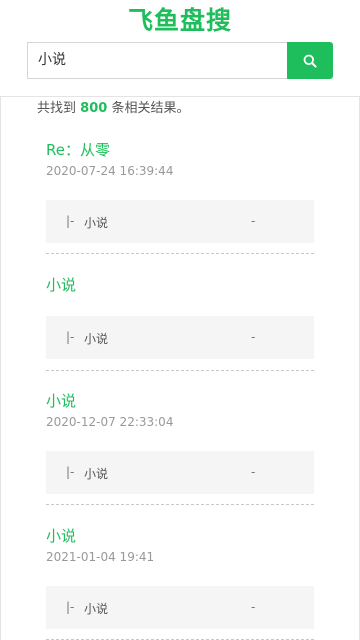 The image size is (360, 640). Describe the element at coordinates (94, 108) in the screenshot. I see `result-count: 800` at that location.